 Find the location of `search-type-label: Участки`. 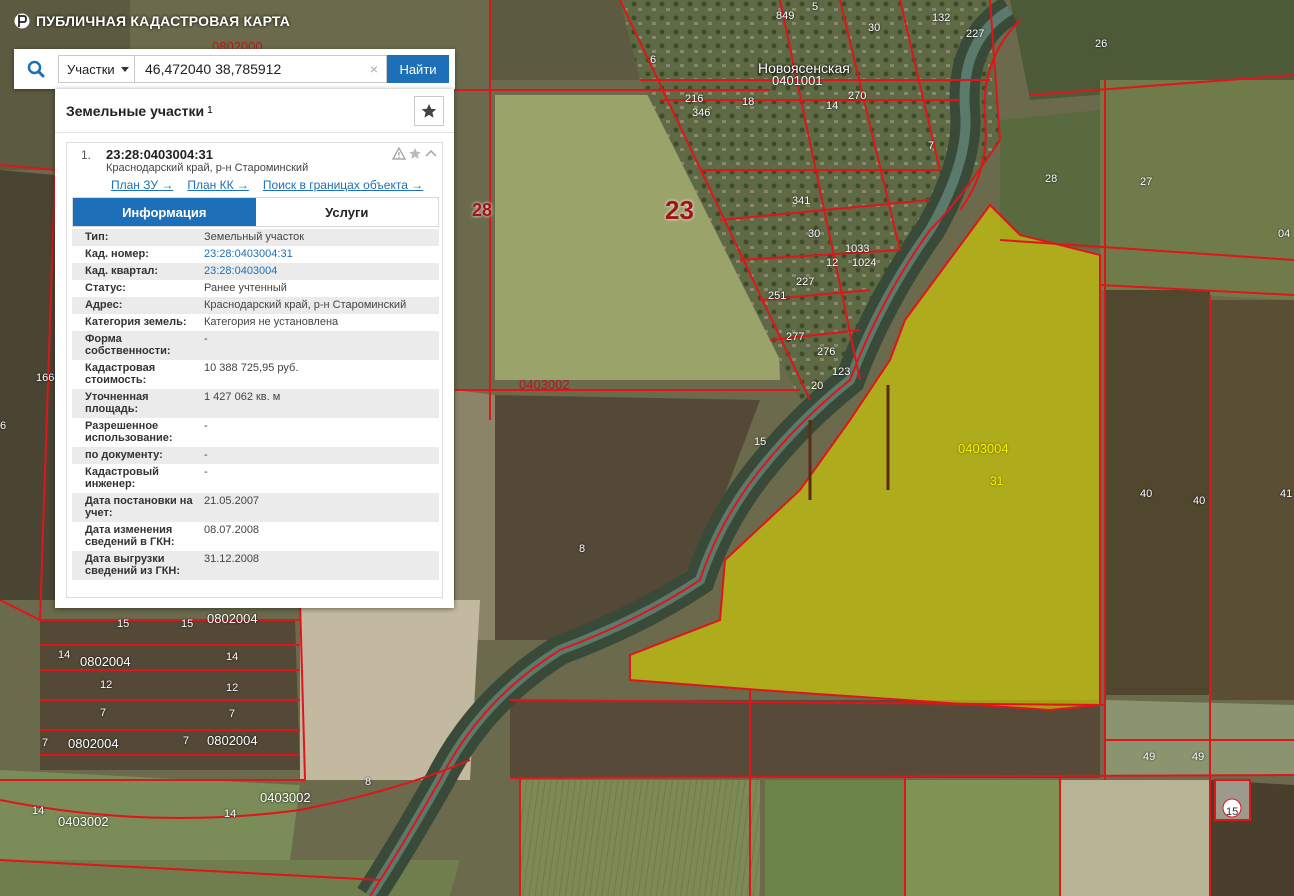

search-type-label: Участки is located at coordinates (91, 69).